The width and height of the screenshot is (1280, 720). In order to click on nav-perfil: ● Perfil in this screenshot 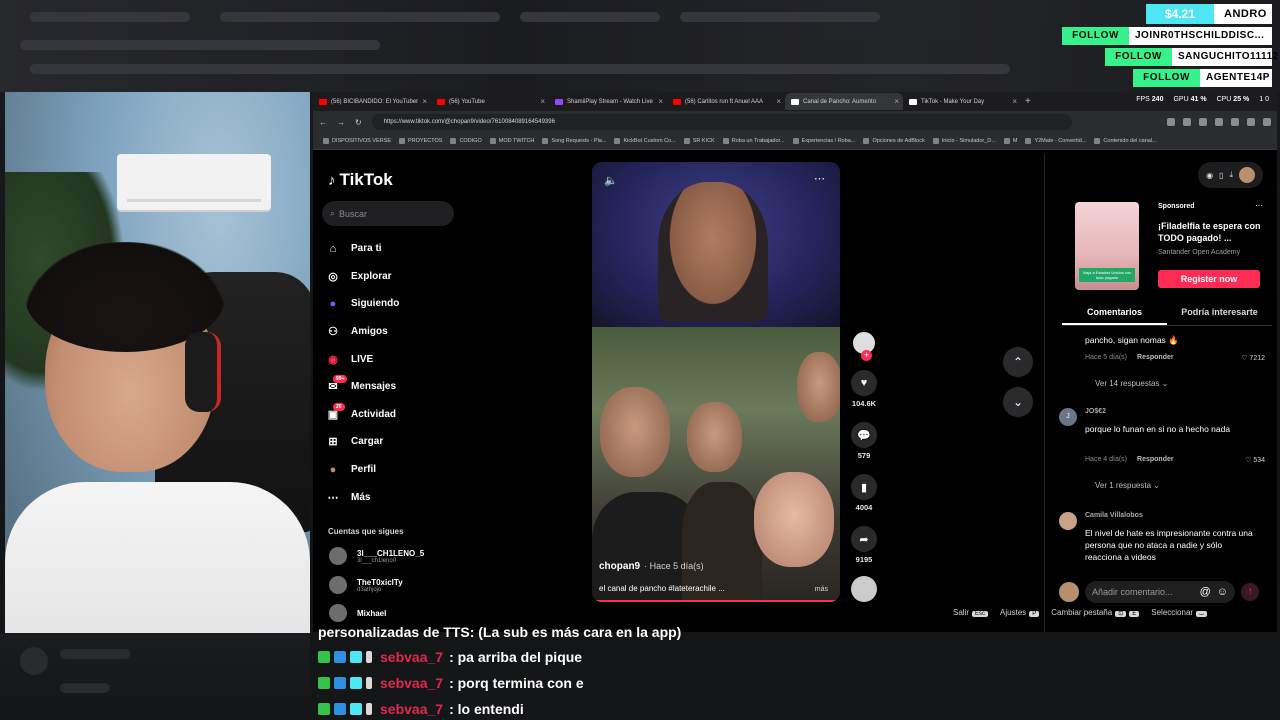, I will do `click(400, 470)`.